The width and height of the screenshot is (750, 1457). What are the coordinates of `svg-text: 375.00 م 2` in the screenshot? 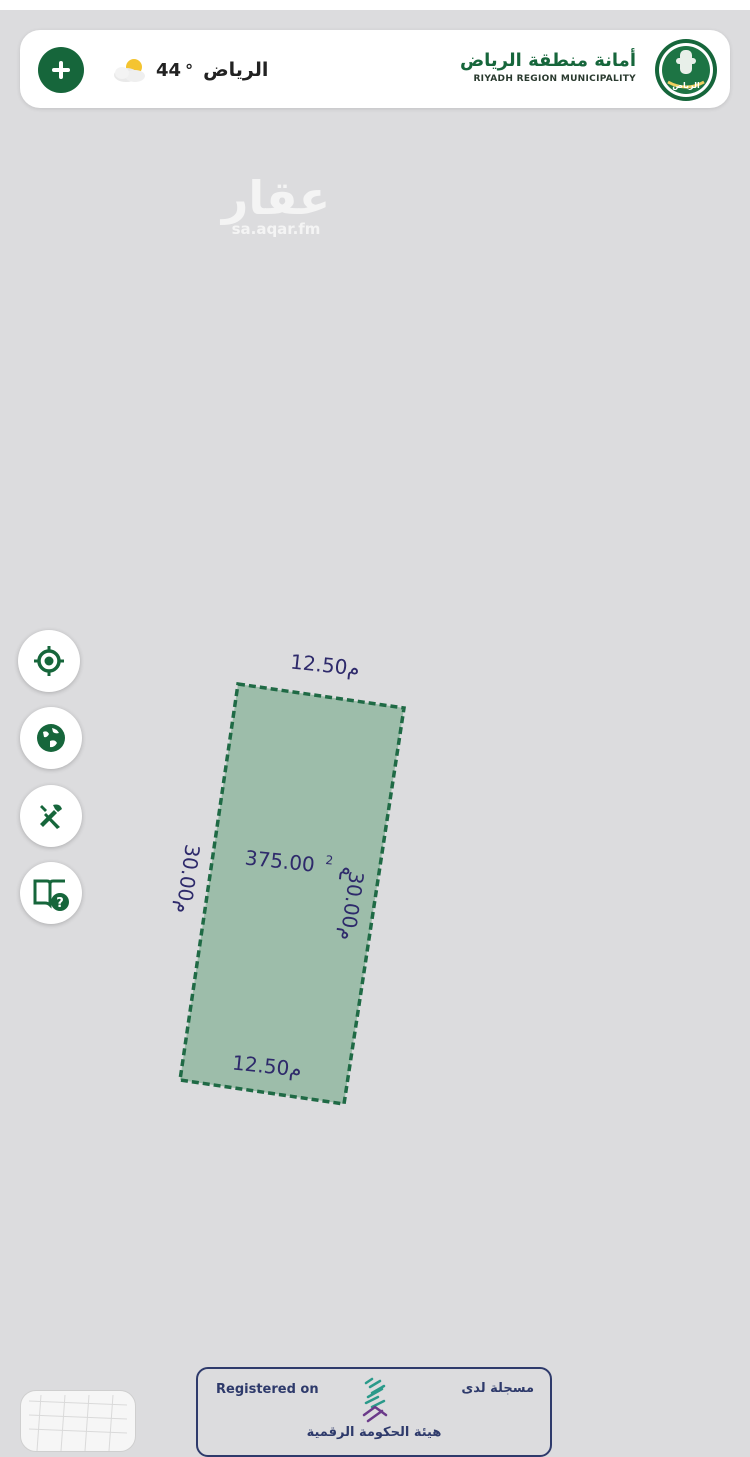 It's located at (298, 862).